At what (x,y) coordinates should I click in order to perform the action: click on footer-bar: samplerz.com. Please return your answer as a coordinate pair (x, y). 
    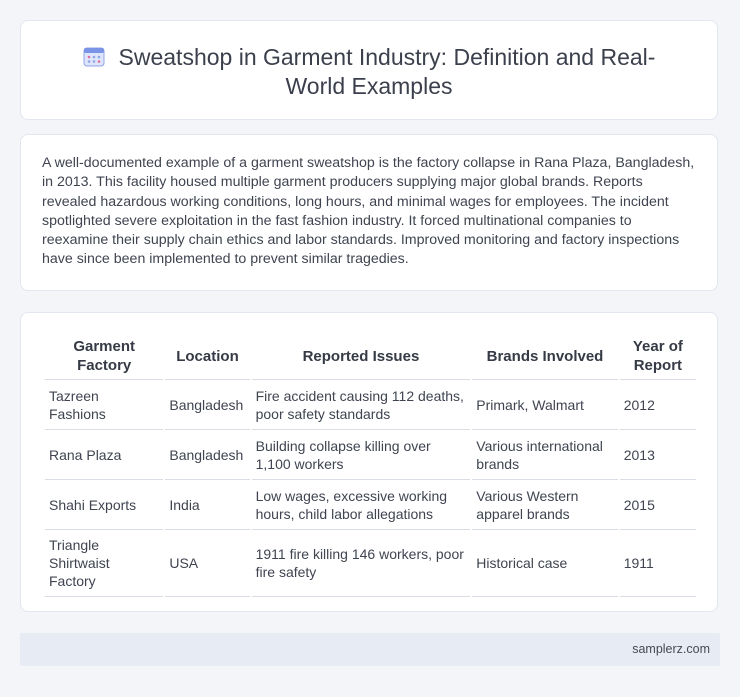
    Looking at the image, I should click on (370, 649).